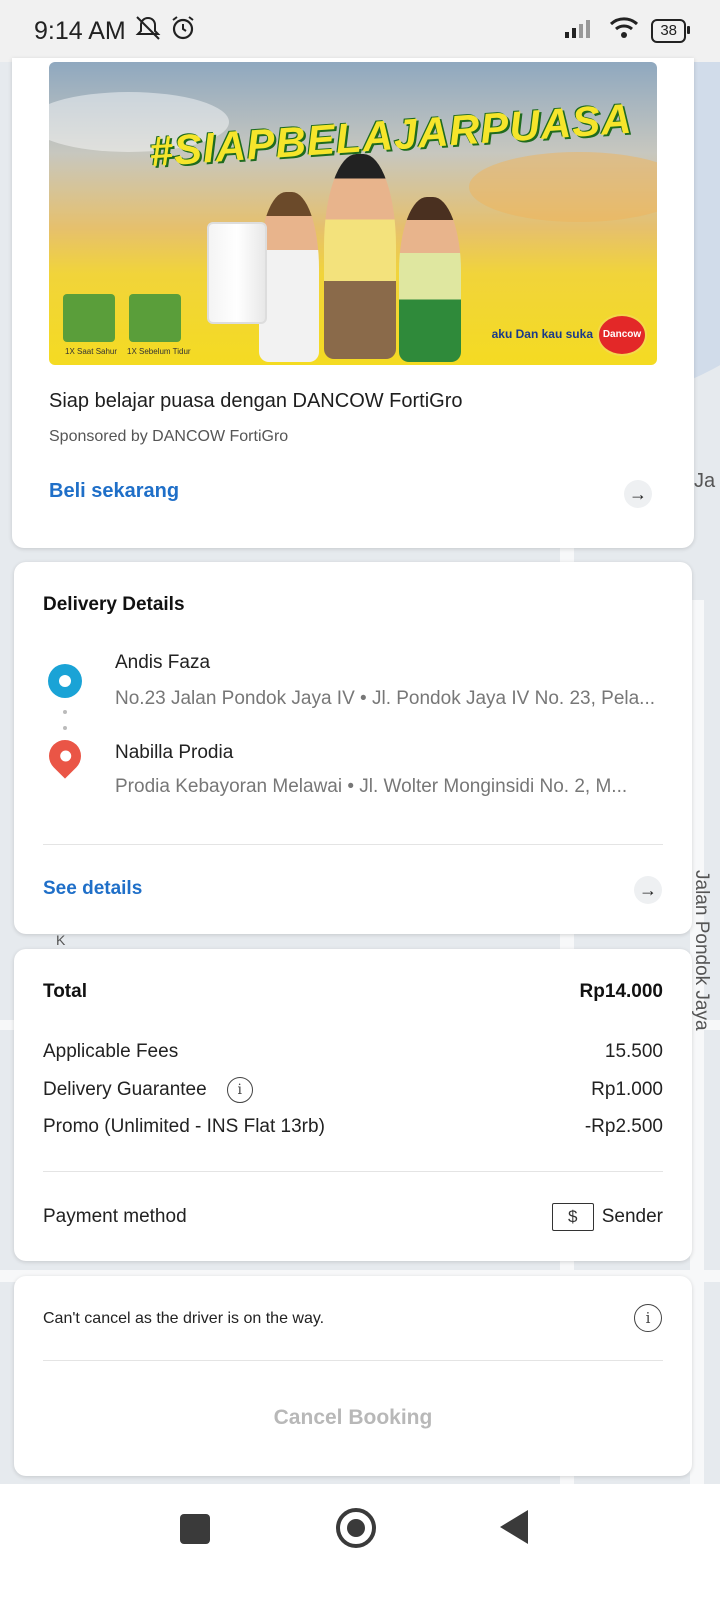 Image resolution: width=720 pixels, height=1600 pixels. Describe the element at coordinates (163, 662) in the screenshot. I see `origin-name: Andis Faza` at that location.